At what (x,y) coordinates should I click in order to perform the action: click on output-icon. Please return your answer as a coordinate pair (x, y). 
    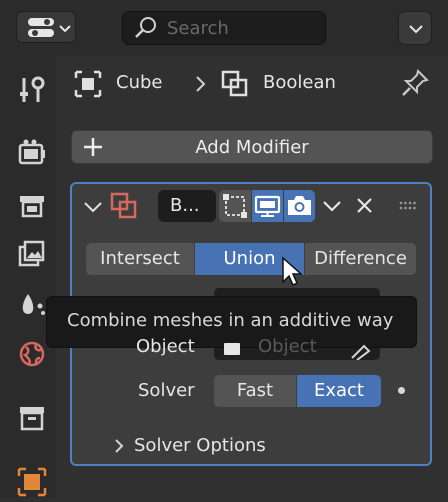
    Looking at the image, I should click on (32, 206).